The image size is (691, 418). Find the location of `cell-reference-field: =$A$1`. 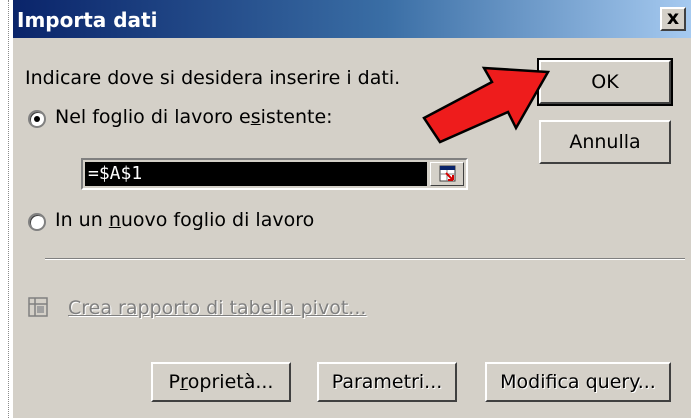

cell-reference-field: =$A$1 is located at coordinates (274, 174).